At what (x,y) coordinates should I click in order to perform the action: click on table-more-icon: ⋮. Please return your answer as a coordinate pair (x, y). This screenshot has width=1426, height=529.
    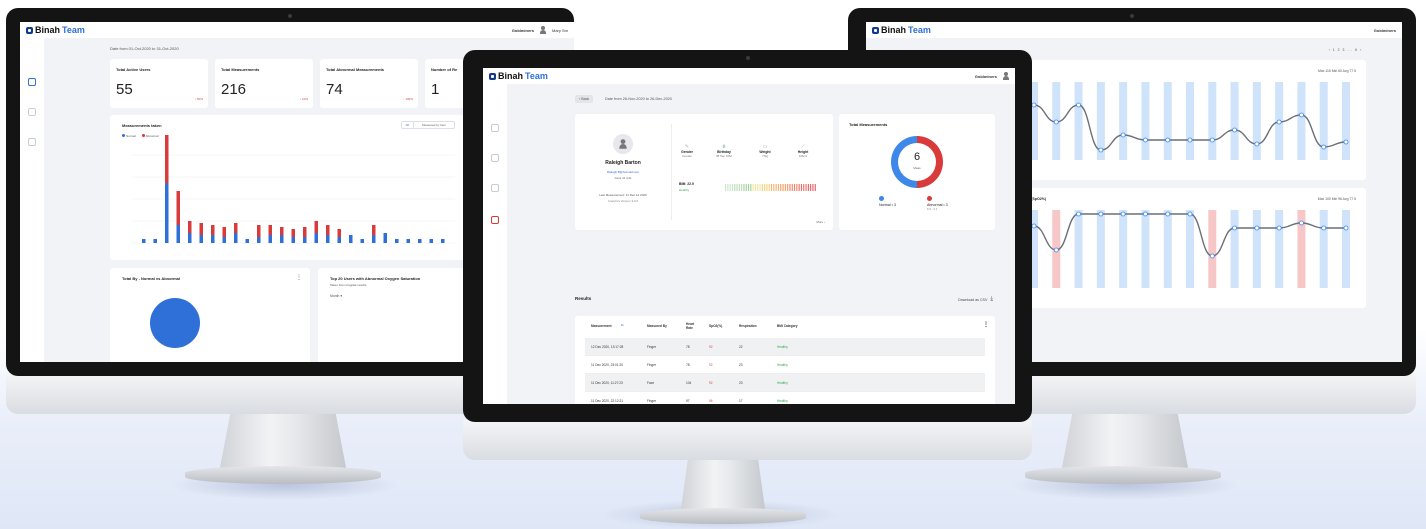
    Looking at the image, I should click on (986, 324).